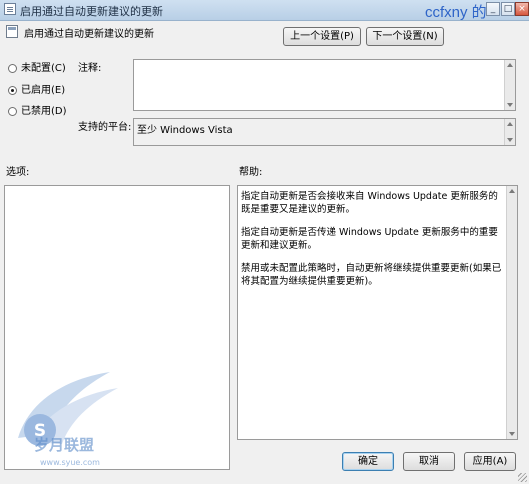  I want to click on radio-disabled: 已禁用(D), so click(37, 109).